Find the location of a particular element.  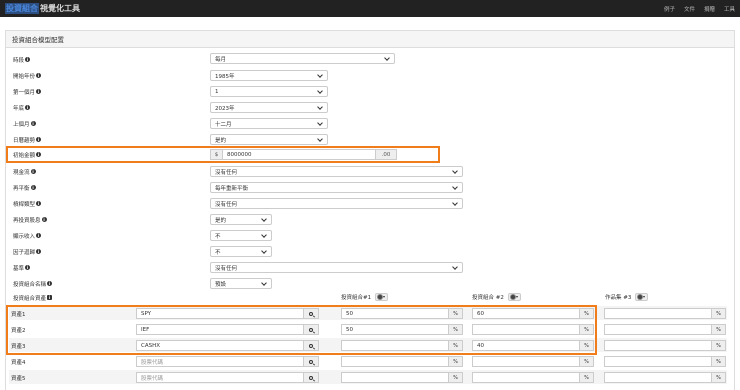

portfolio-1-settings-button is located at coordinates (382, 297).